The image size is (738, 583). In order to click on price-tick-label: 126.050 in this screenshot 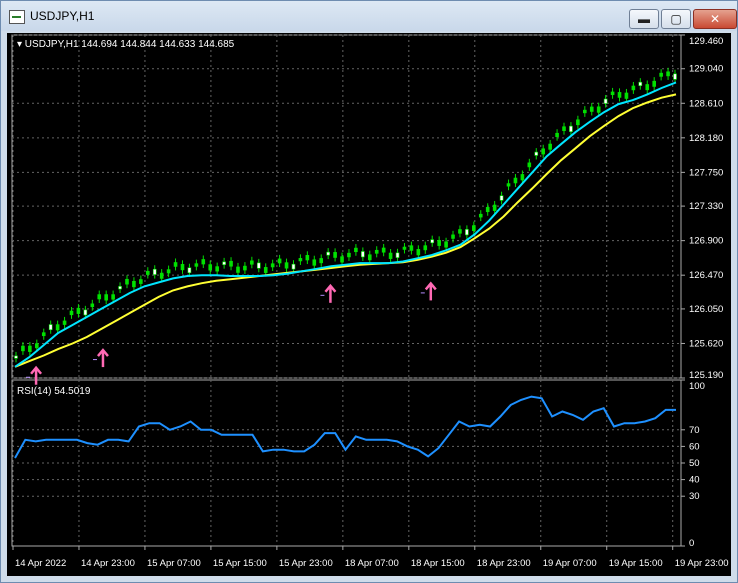, I will do `click(706, 309)`.